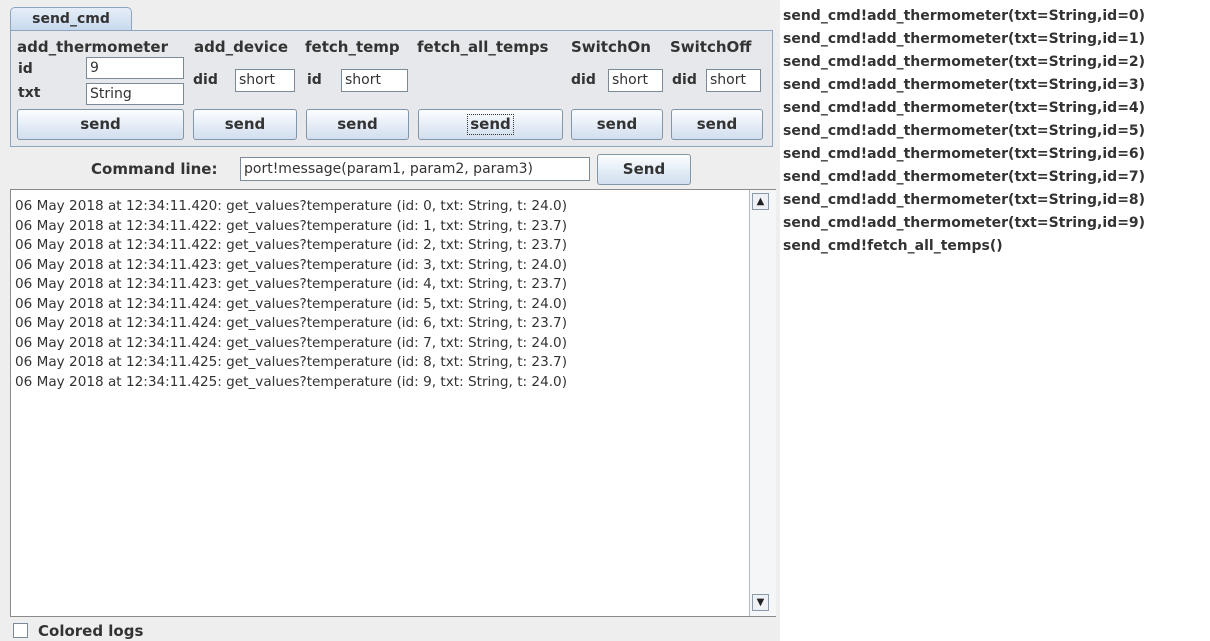 Image resolution: width=1210 pixels, height=641 pixels. I want to click on fetch-temp-send-button: send, so click(357, 124).